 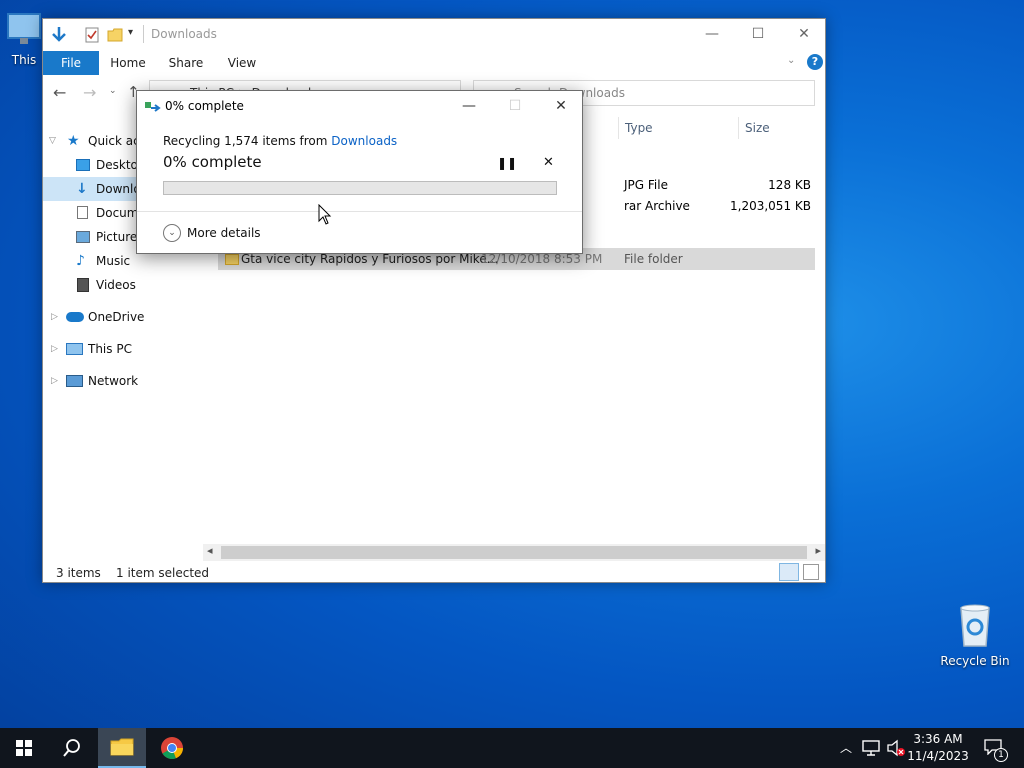 I want to click on more-details-link: More details, so click(x=224, y=233).